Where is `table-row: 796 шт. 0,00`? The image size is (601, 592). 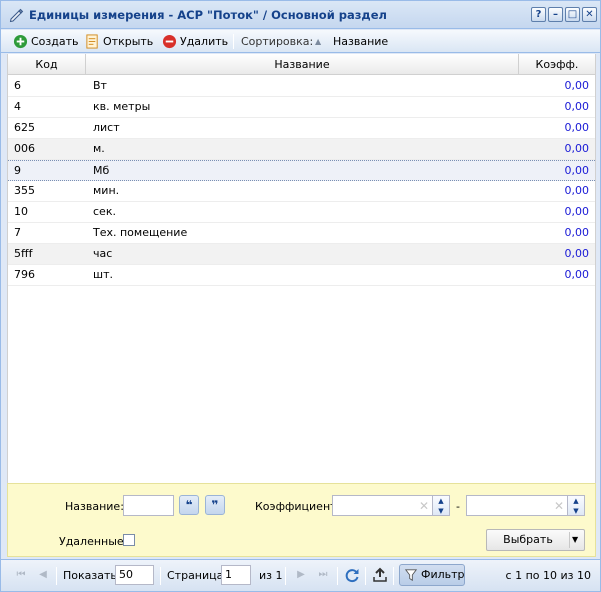 table-row: 796 шт. 0,00 is located at coordinates (301, 275).